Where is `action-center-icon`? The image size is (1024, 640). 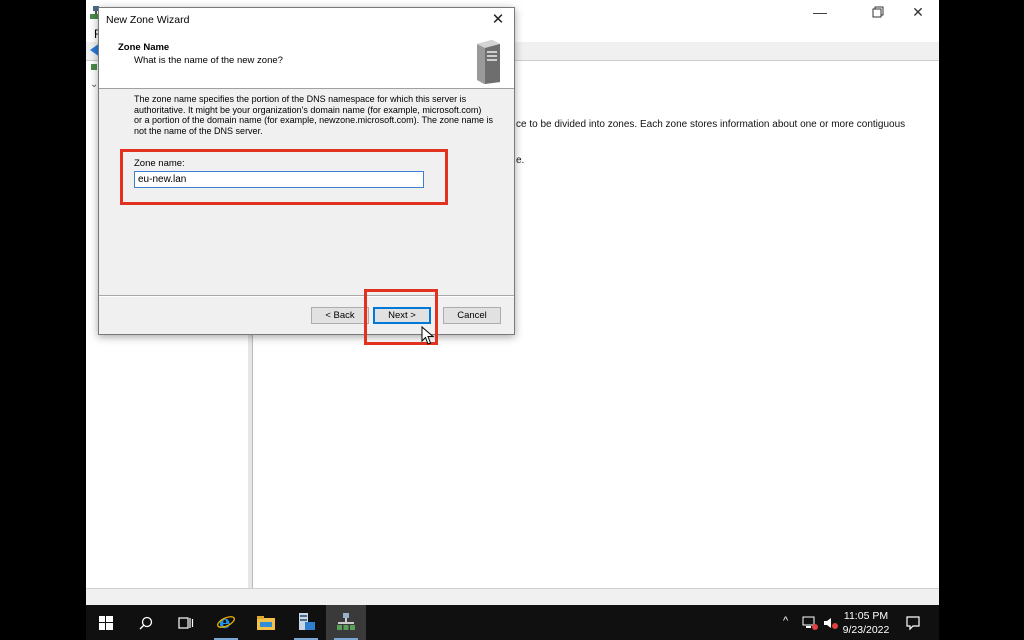
action-center-icon is located at coordinates (913, 623).